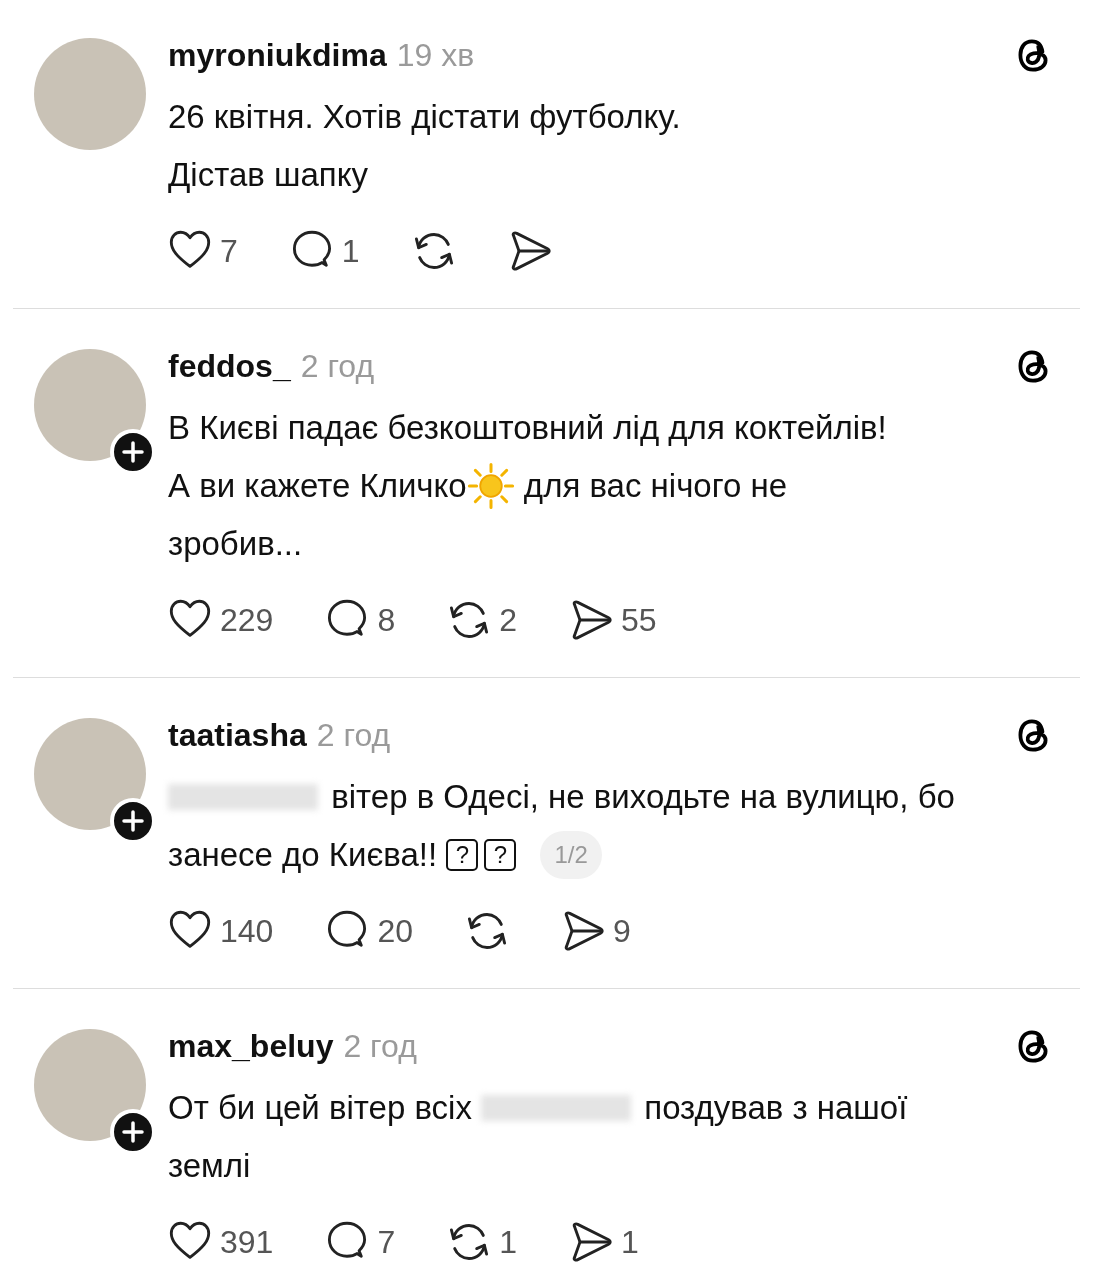 The width and height of the screenshot is (1093, 1280). What do you see at coordinates (490, 486) in the screenshot?
I see `sun-icon` at bounding box center [490, 486].